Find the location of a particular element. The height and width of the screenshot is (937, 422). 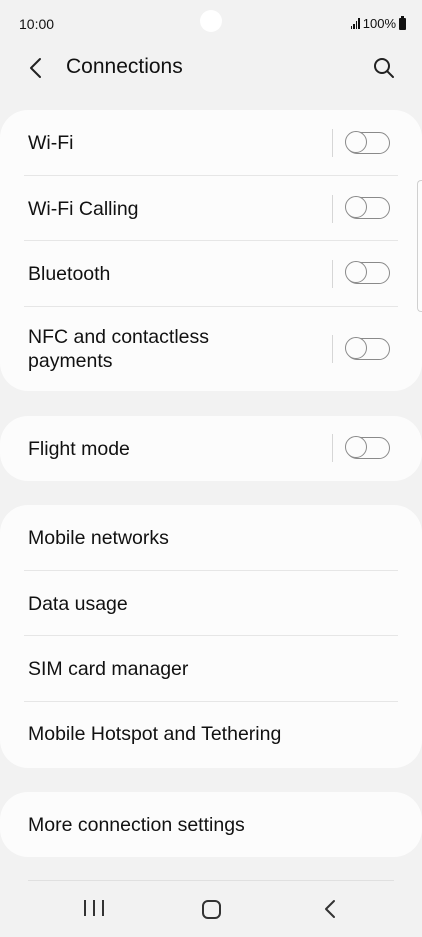

recent-apps-icon is located at coordinates (94, 909).